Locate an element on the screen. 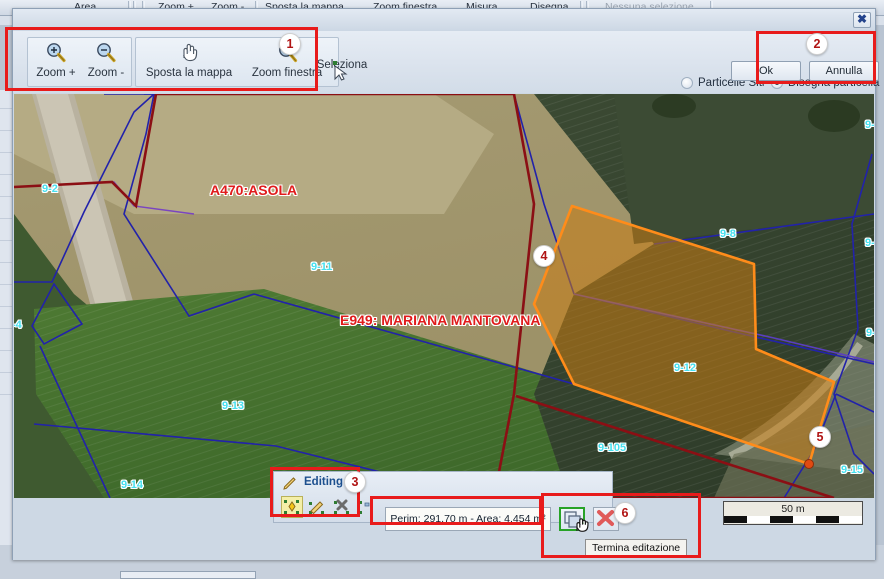 The width and height of the screenshot is (884, 579). cancel-button: Annulla is located at coordinates (844, 71).